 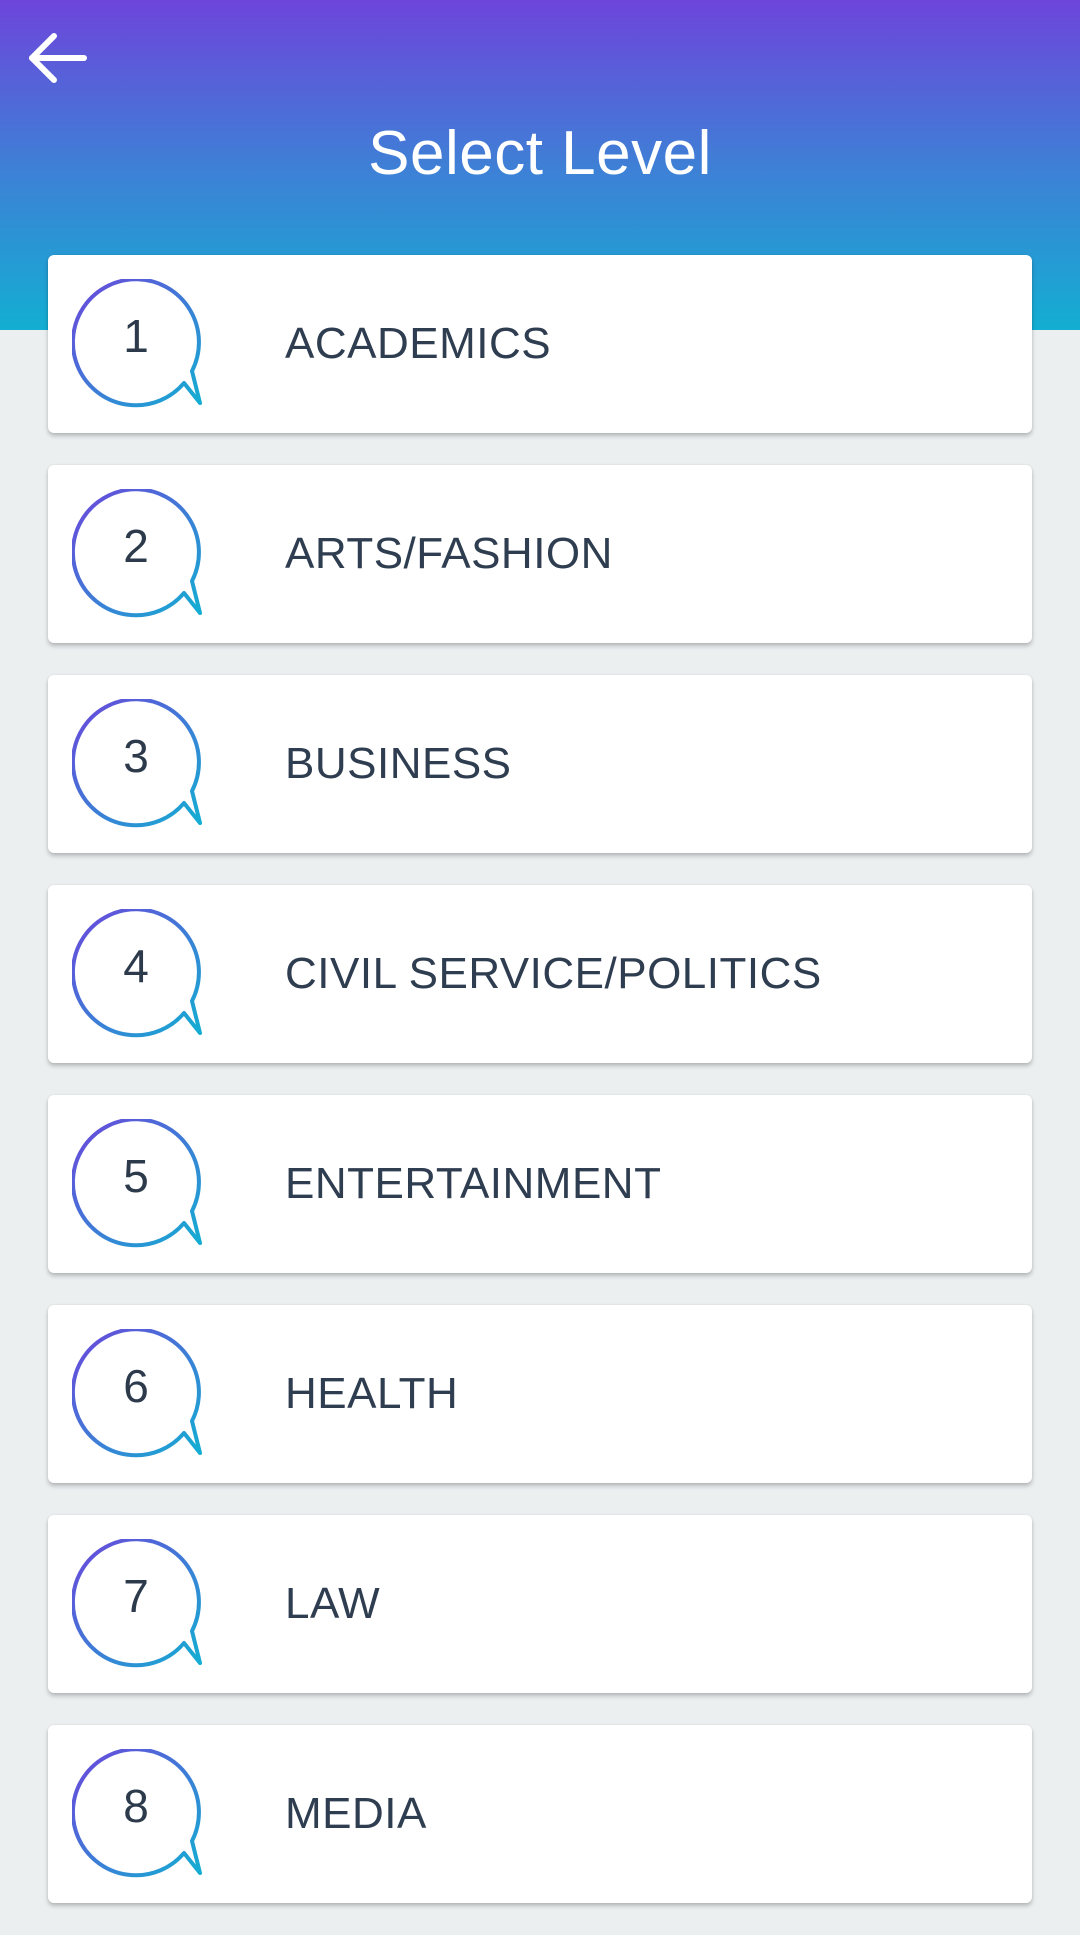 What do you see at coordinates (553, 973) in the screenshot?
I see `level-label: CIVIL SERVICE/POLITICS` at bounding box center [553, 973].